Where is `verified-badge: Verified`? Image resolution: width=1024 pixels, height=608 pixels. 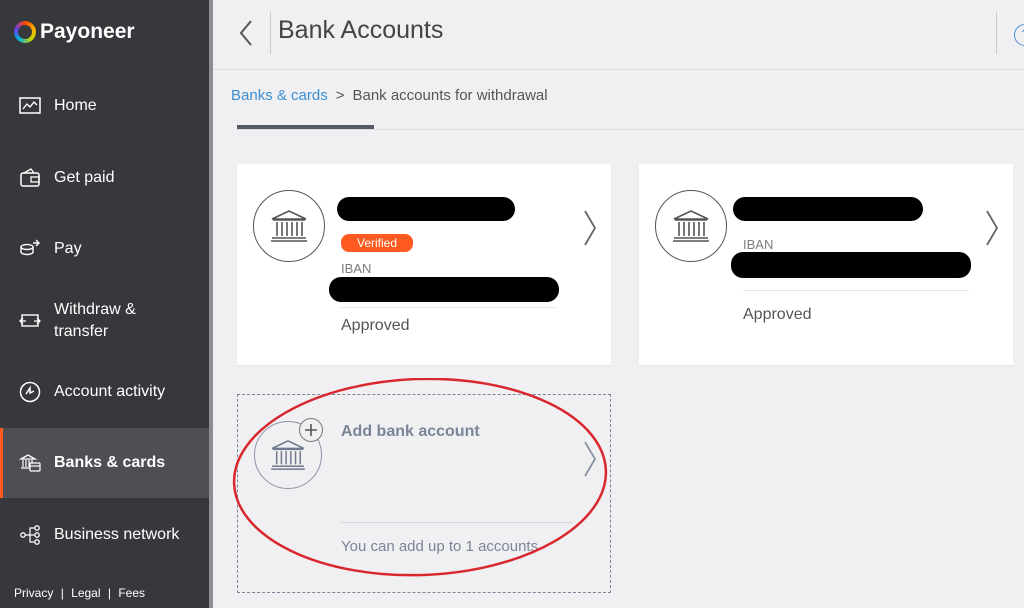
verified-badge: Verified is located at coordinates (377, 243).